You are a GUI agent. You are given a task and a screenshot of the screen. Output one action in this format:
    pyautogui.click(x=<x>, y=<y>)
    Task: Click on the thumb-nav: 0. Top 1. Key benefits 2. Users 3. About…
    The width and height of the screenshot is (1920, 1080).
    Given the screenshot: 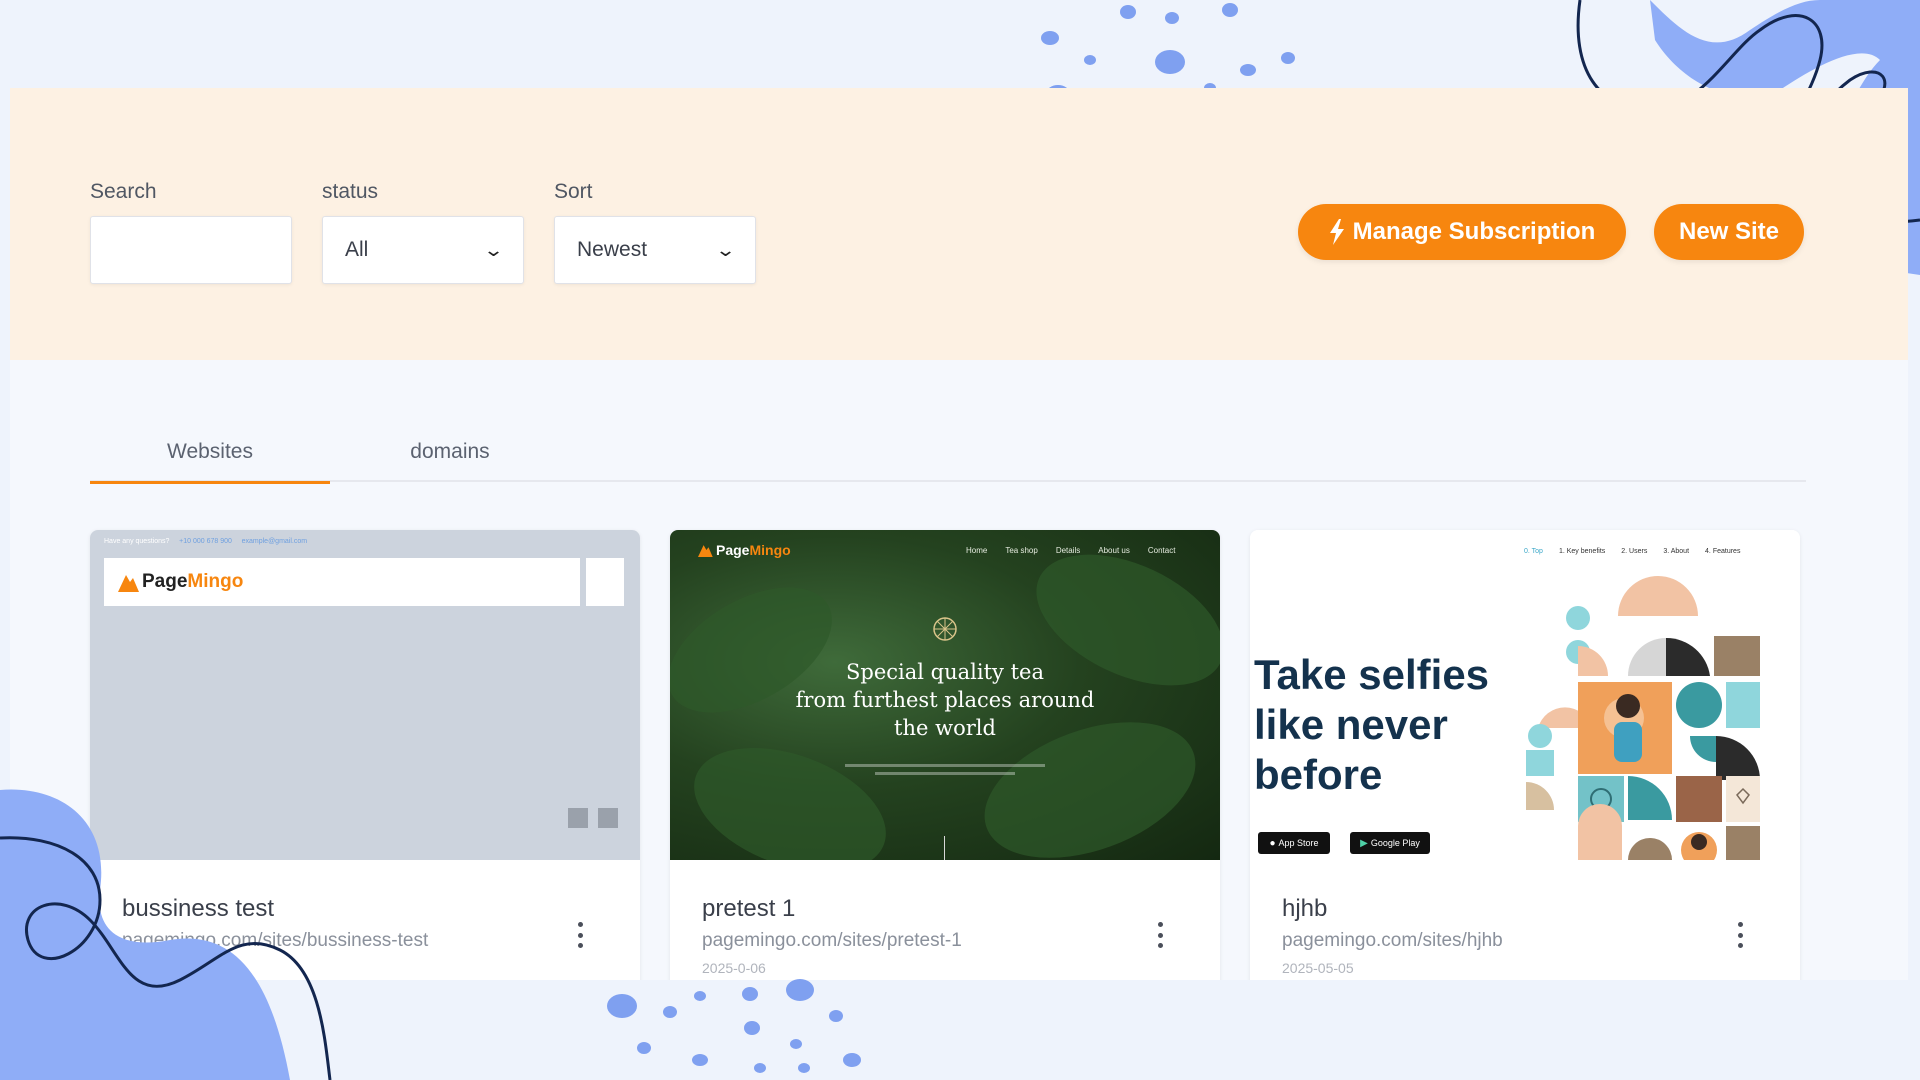 What is the action you would take?
    pyautogui.click(x=1632, y=551)
    